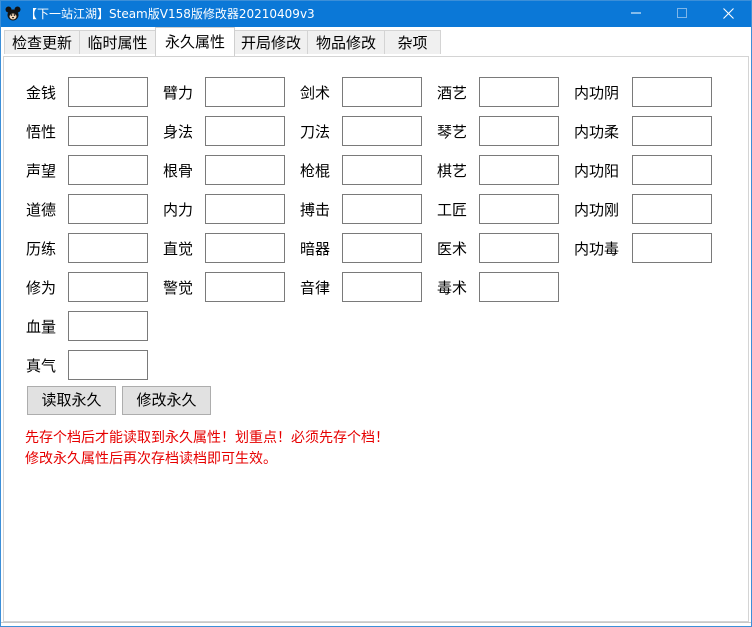 The image size is (752, 627). I want to click on poison-art-field, so click(519, 287).